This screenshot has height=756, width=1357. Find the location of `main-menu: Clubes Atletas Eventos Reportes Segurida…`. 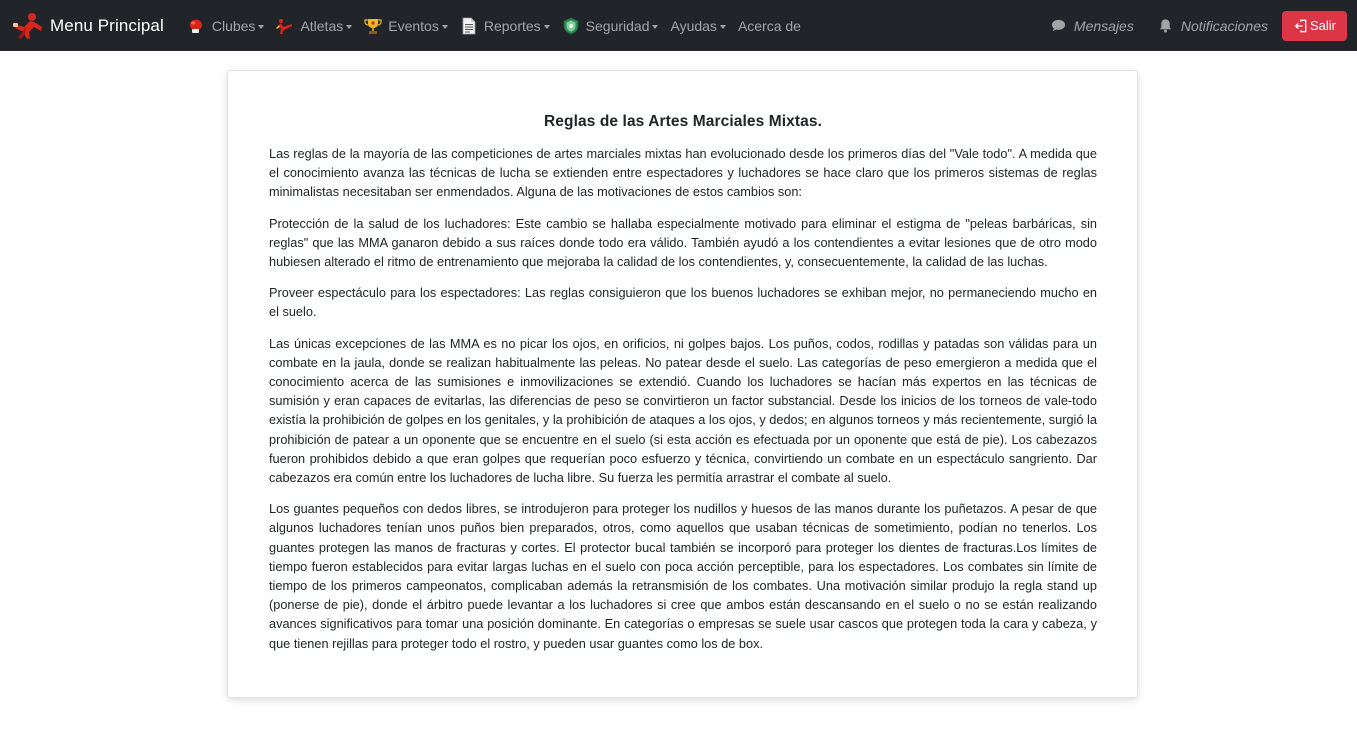

main-menu: Clubes Atletas Eventos Reportes Segurida… is located at coordinates (488, 26).